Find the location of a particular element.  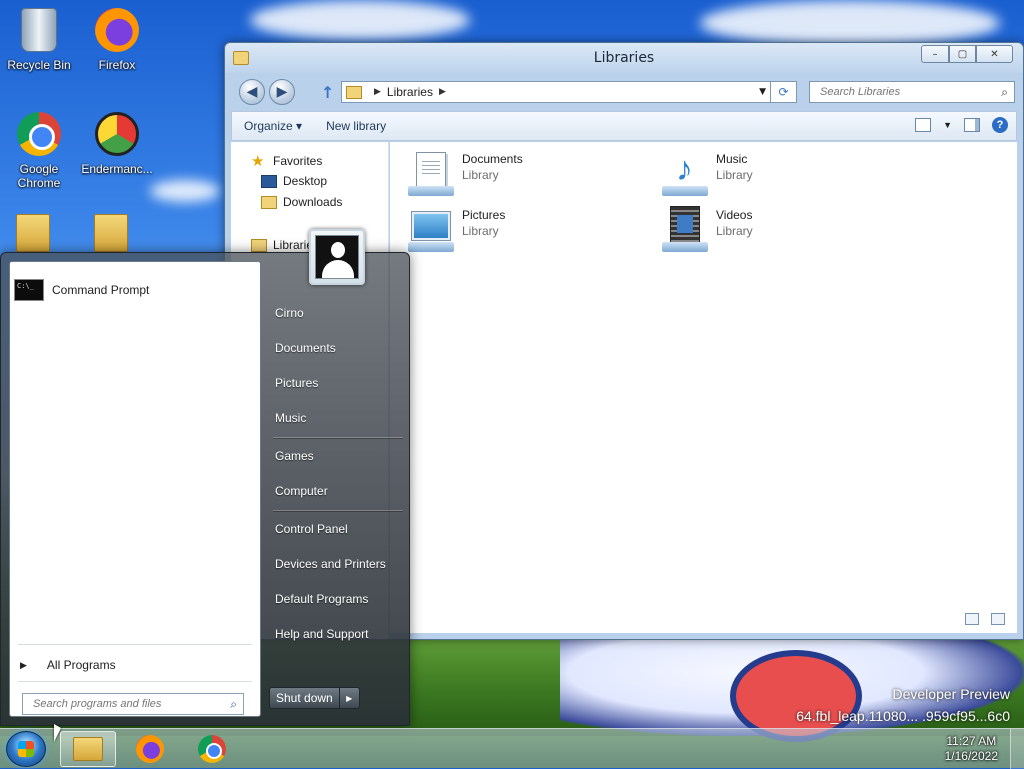

clock-date: 1/16/2022 is located at coordinates (971, 756).